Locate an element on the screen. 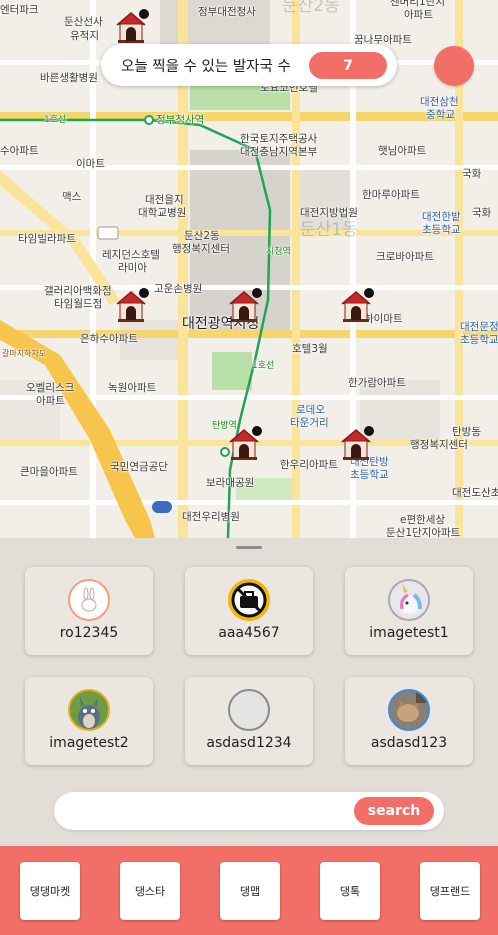 This screenshot has height=935, width=498. user-card: imagetest2 is located at coordinates (89, 721).